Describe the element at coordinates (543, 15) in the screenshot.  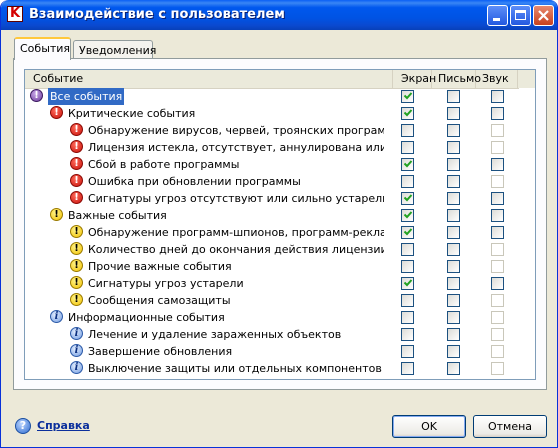
I see `close-button` at that location.